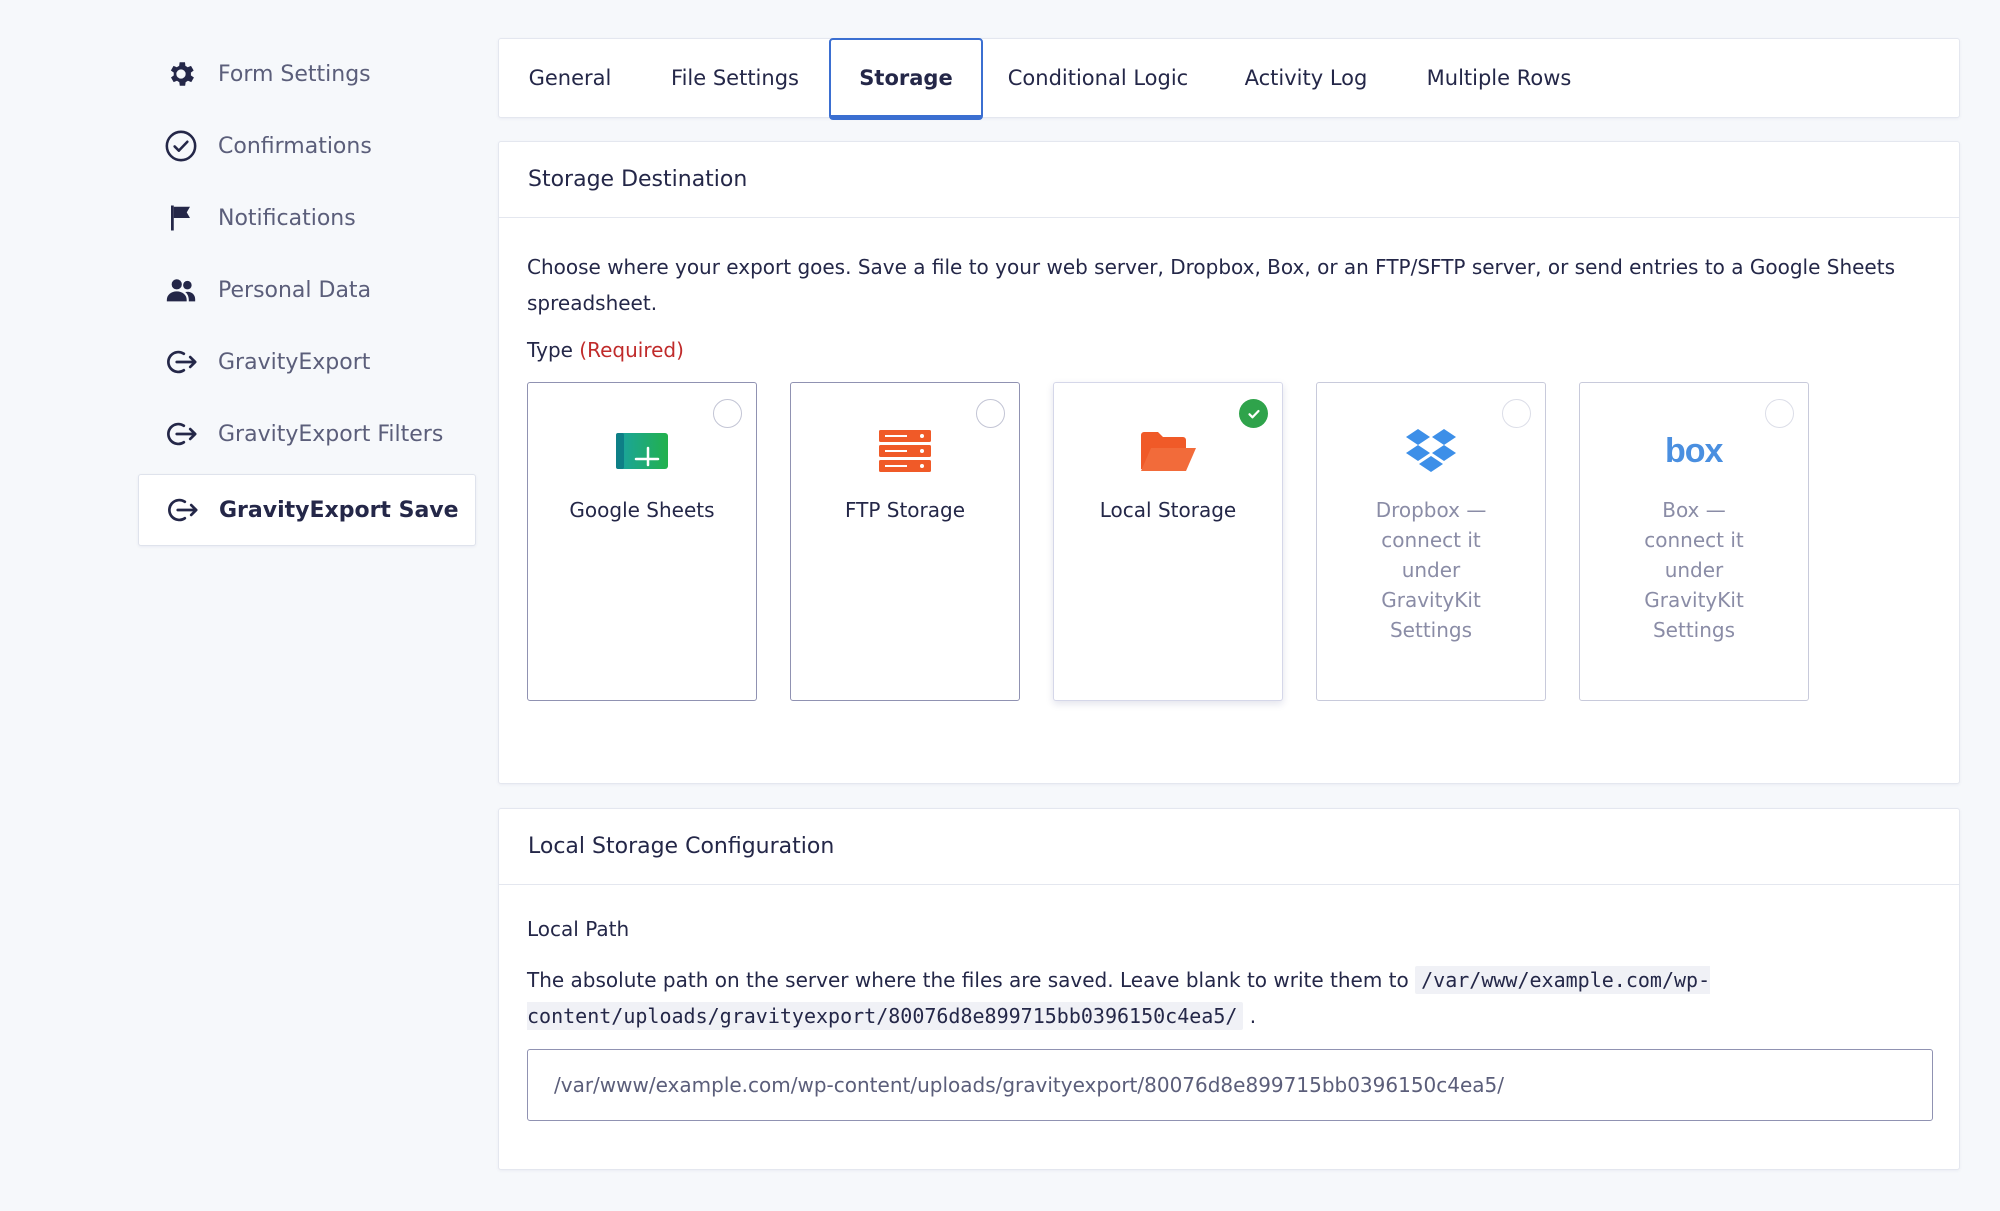 Image resolution: width=2000 pixels, height=1211 pixels. What do you see at coordinates (570, 78) in the screenshot?
I see `tab-general: General` at bounding box center [570, 78].